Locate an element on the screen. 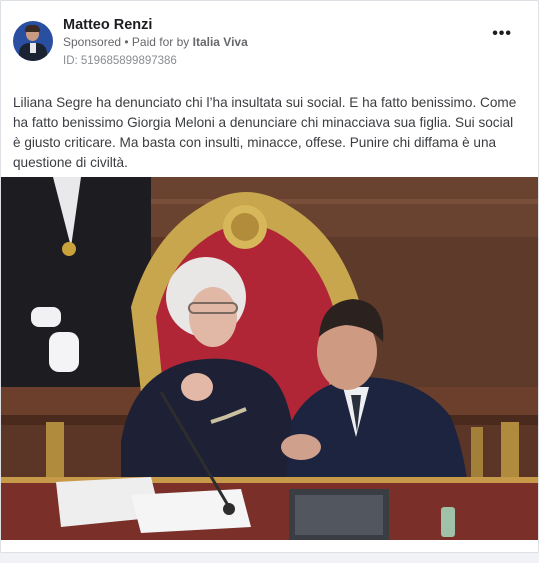 This screenshot has height=563, width=539. avatar is located at coordinates (33, 41).